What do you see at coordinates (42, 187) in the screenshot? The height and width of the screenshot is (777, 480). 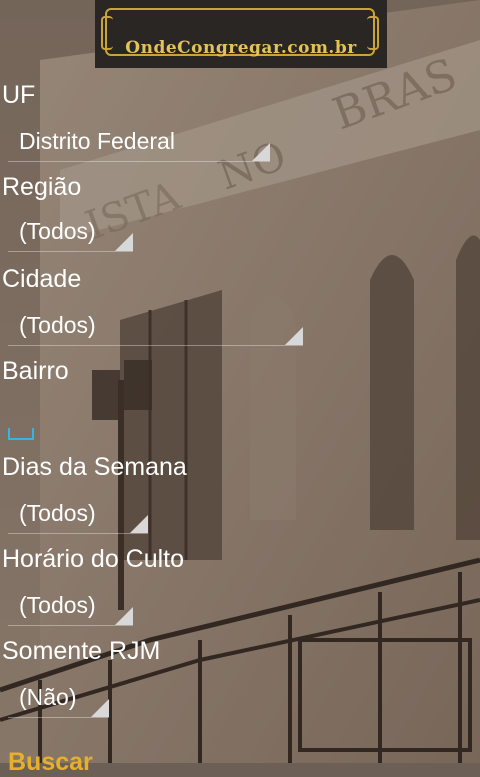 I see `regiao-label: Região` at bounding box center [42, 187].